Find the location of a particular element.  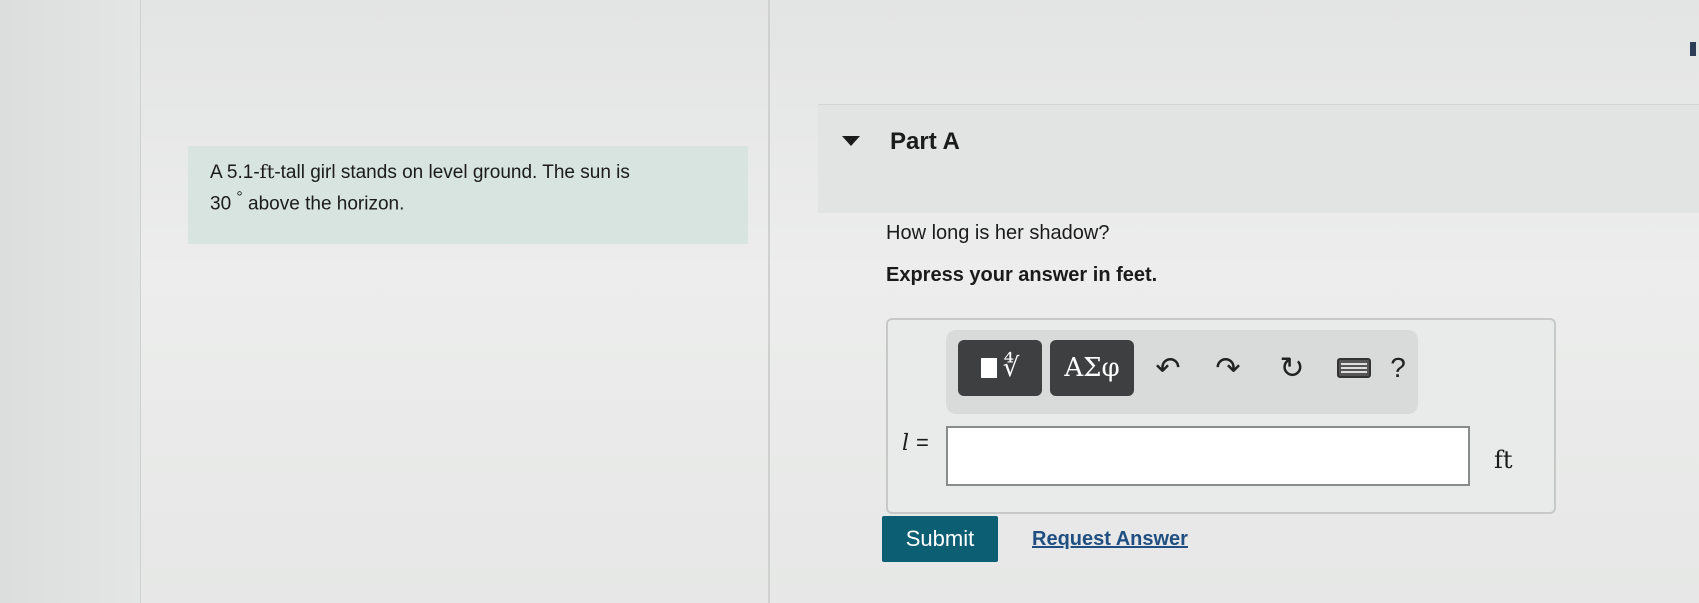

variable-label: l = is located at coordinates (915, 443).